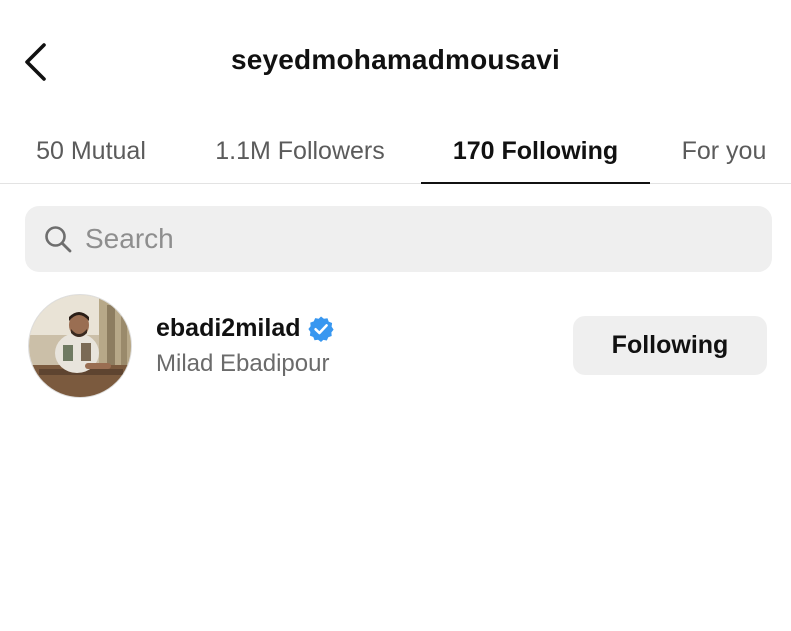 This screenshot has width=791, height=631. What do you see at coordinates (670, 345) in the screenshot?
I see `following-button: Following` at bounding box center [670, 345].